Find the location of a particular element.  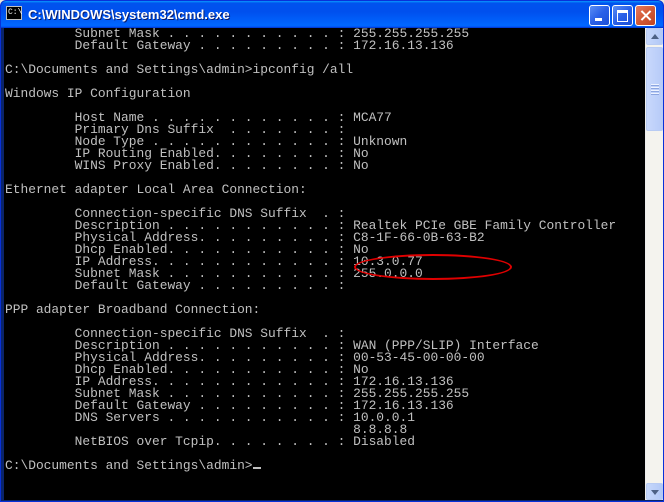

window-title: C:\WINDOWS\system32\cmd.exe is located at coordinates (129, 14).